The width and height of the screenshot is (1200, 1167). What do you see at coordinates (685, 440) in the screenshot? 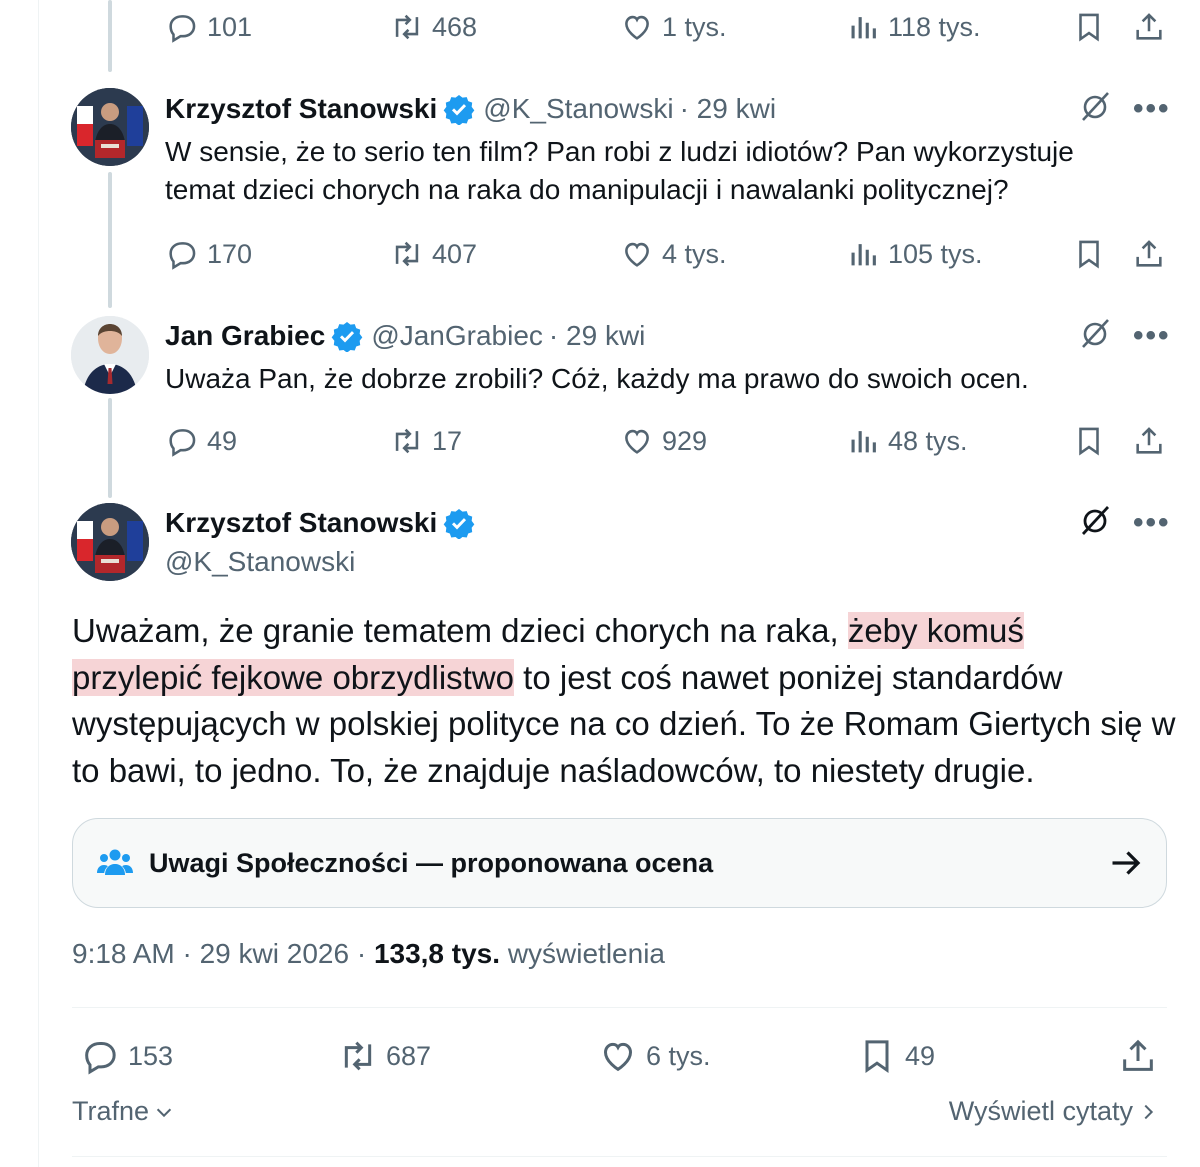
I see `like-count: 929` at bounding box center [685, 440].